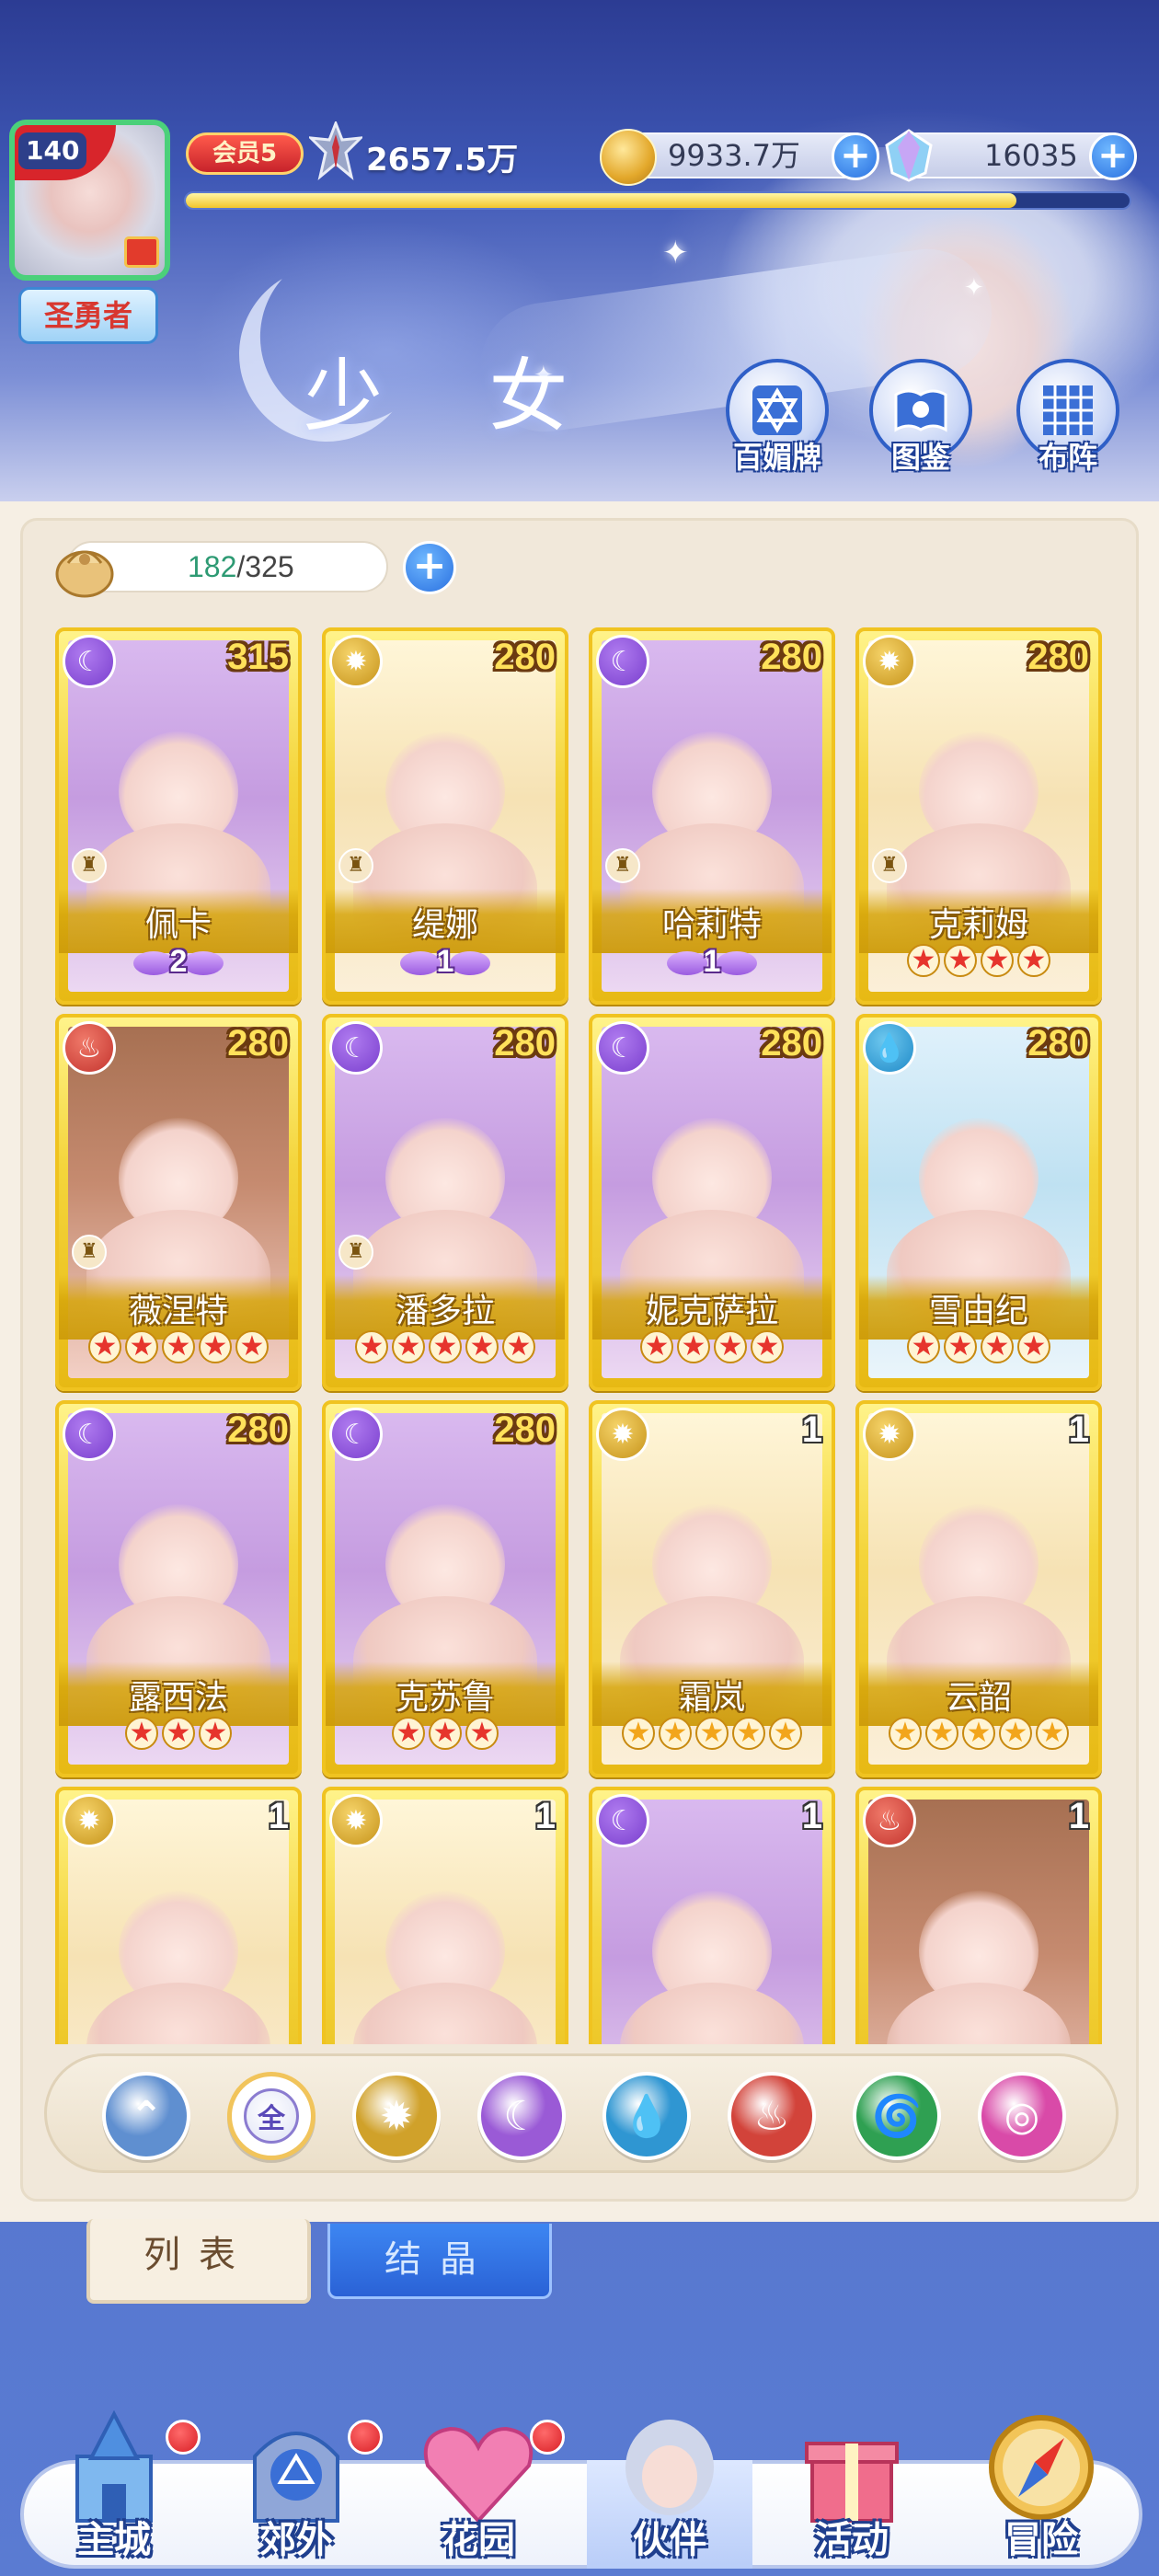 The image size is (1159, 2576). Describe the element at coordinates (84, 574) in the screenshot. I see `roster-bag-icon` at that location.